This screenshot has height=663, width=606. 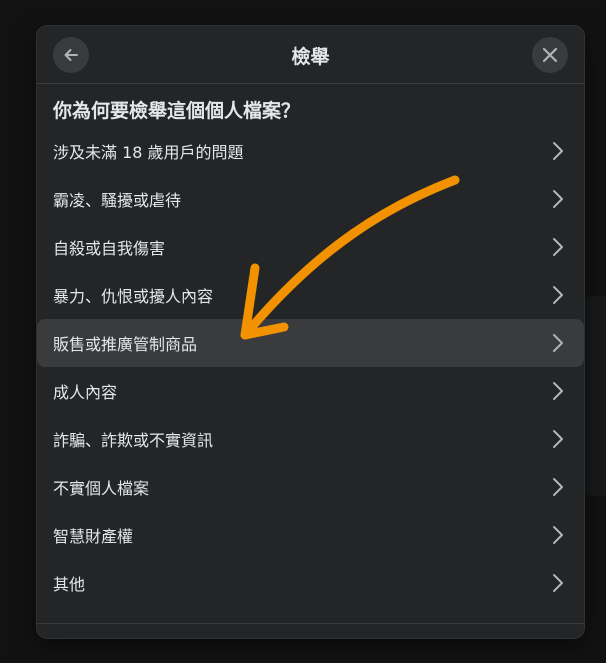 I want to click on reason-label: 成人內容, so click(x=85, y=392).